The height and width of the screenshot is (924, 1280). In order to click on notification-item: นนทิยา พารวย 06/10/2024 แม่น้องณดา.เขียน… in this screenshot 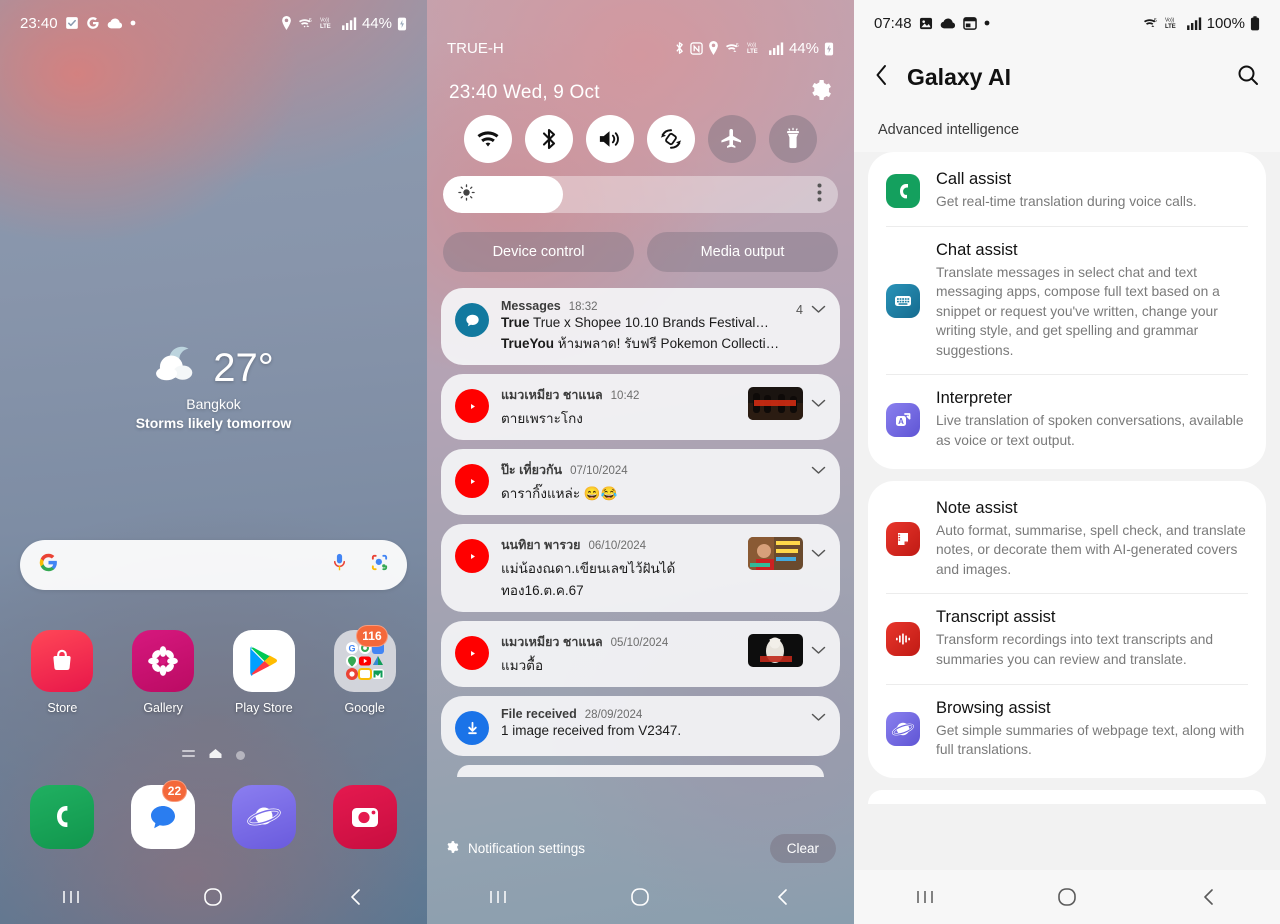, I will do `click(640, 568)`.